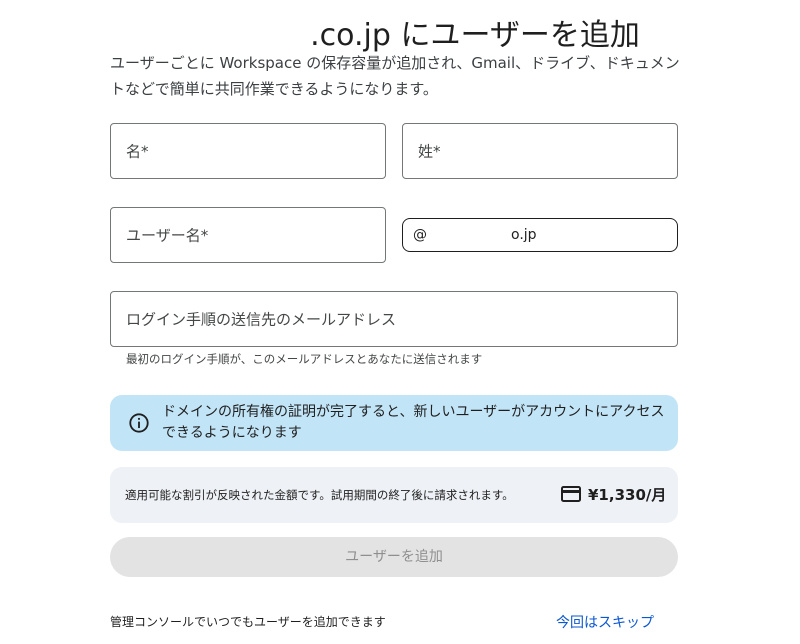 The height and width of the screenshot is (644, 800). Describe the element at coordinates (304, 359) in the screenshot. I see `recovery-email-helper: 最初のログイン手順が、このメールアドレスとあなたに送信されます` at that location.